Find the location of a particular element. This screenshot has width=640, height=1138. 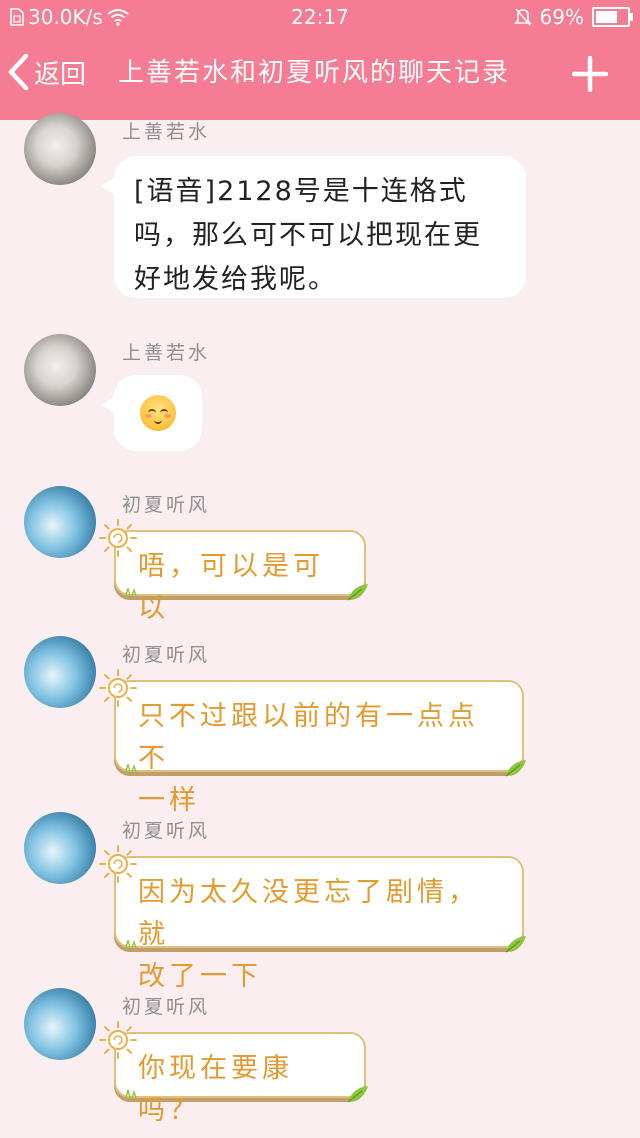

message-bubble: 只不过跟以前的有一点点不 一样 is located at coordinates (312, 742).